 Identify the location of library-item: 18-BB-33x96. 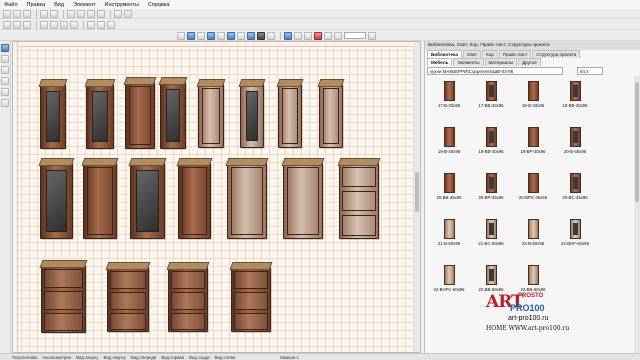
(575, 100).